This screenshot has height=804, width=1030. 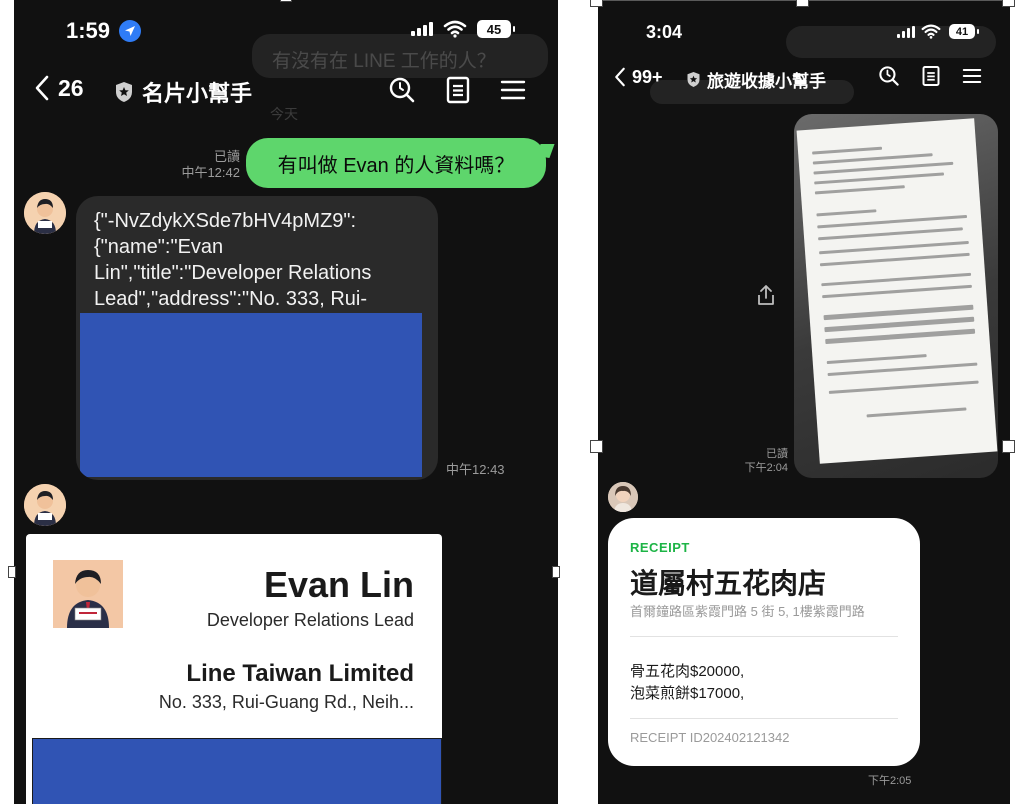 What do you see at coordinates (210, 173) in the screenshot?
I see `message-time: 中午12:42` at bounding box center [210, 173].